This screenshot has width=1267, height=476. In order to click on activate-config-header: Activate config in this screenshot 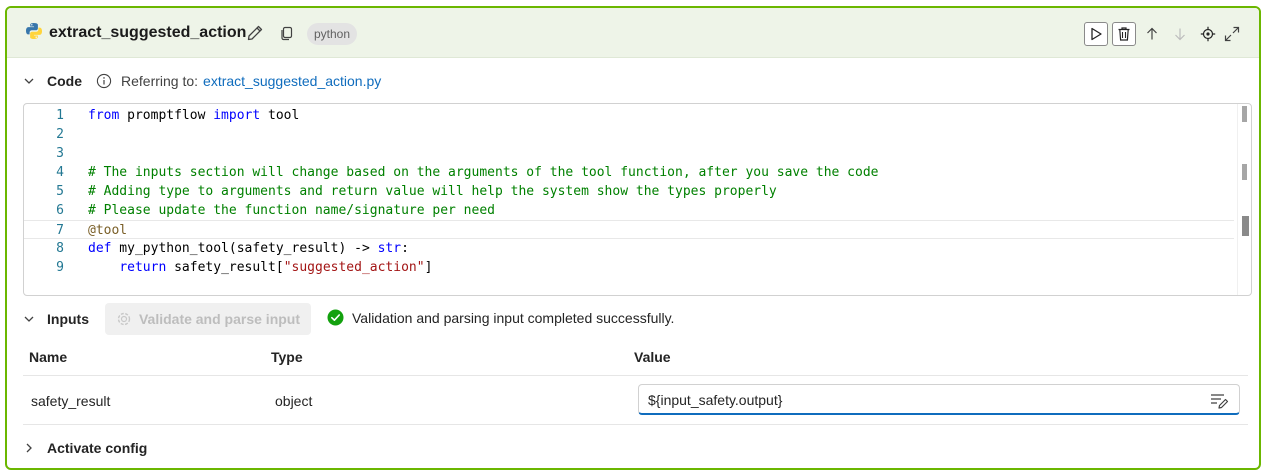, I will do `click(84, 448)`.